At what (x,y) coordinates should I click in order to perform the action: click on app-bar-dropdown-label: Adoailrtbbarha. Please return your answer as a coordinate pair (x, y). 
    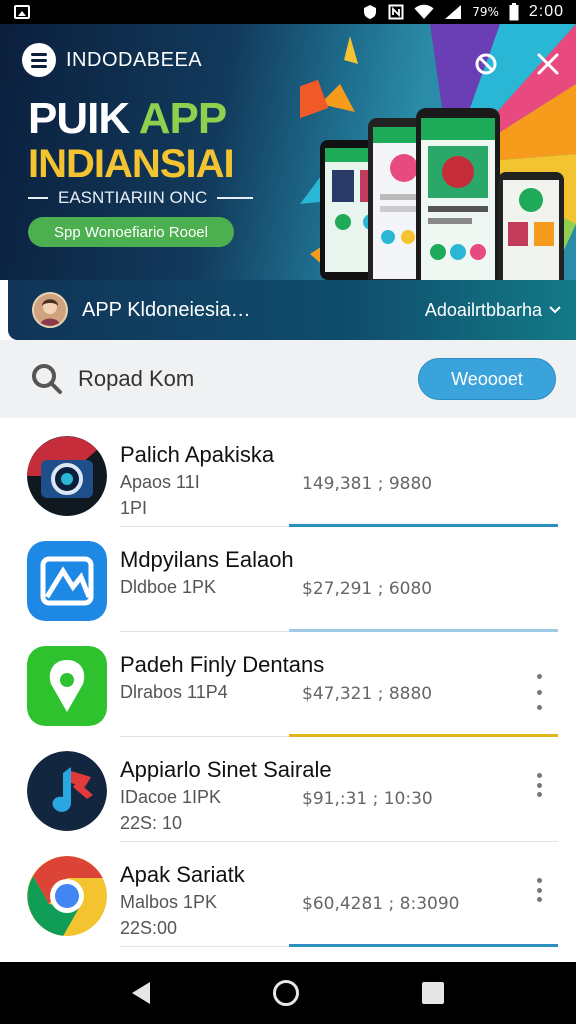
    Looking at the image, I should click on (483, 309).